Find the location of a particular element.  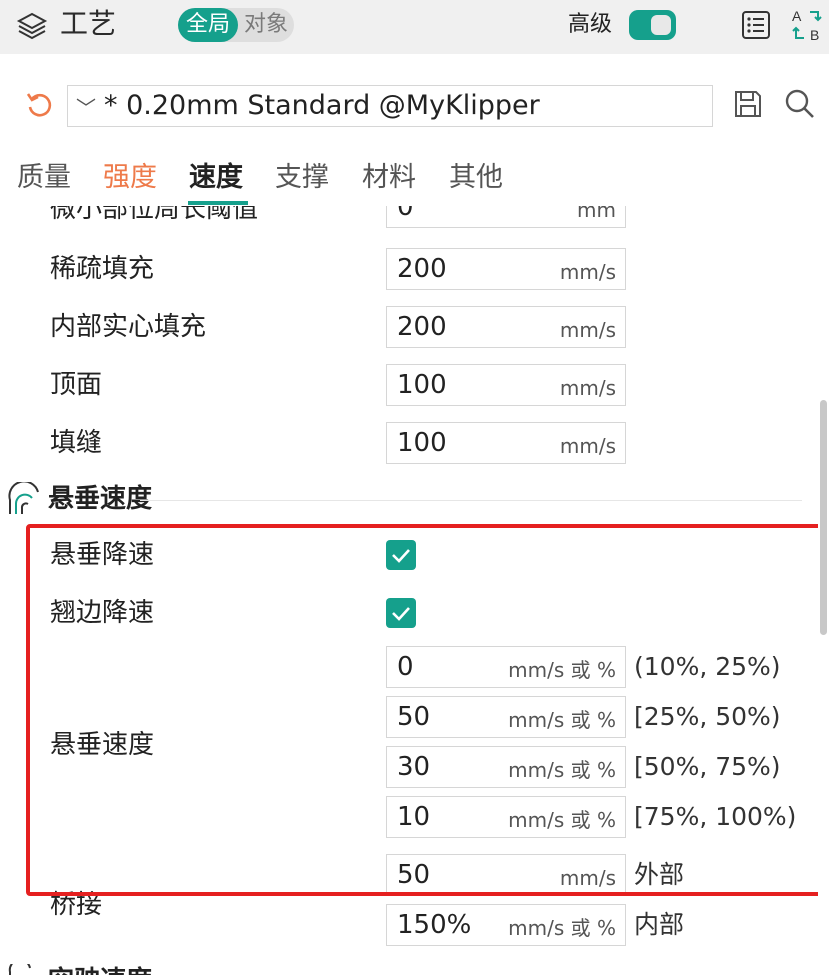

scope-object: 对象 is located at coordinates (266, 25).